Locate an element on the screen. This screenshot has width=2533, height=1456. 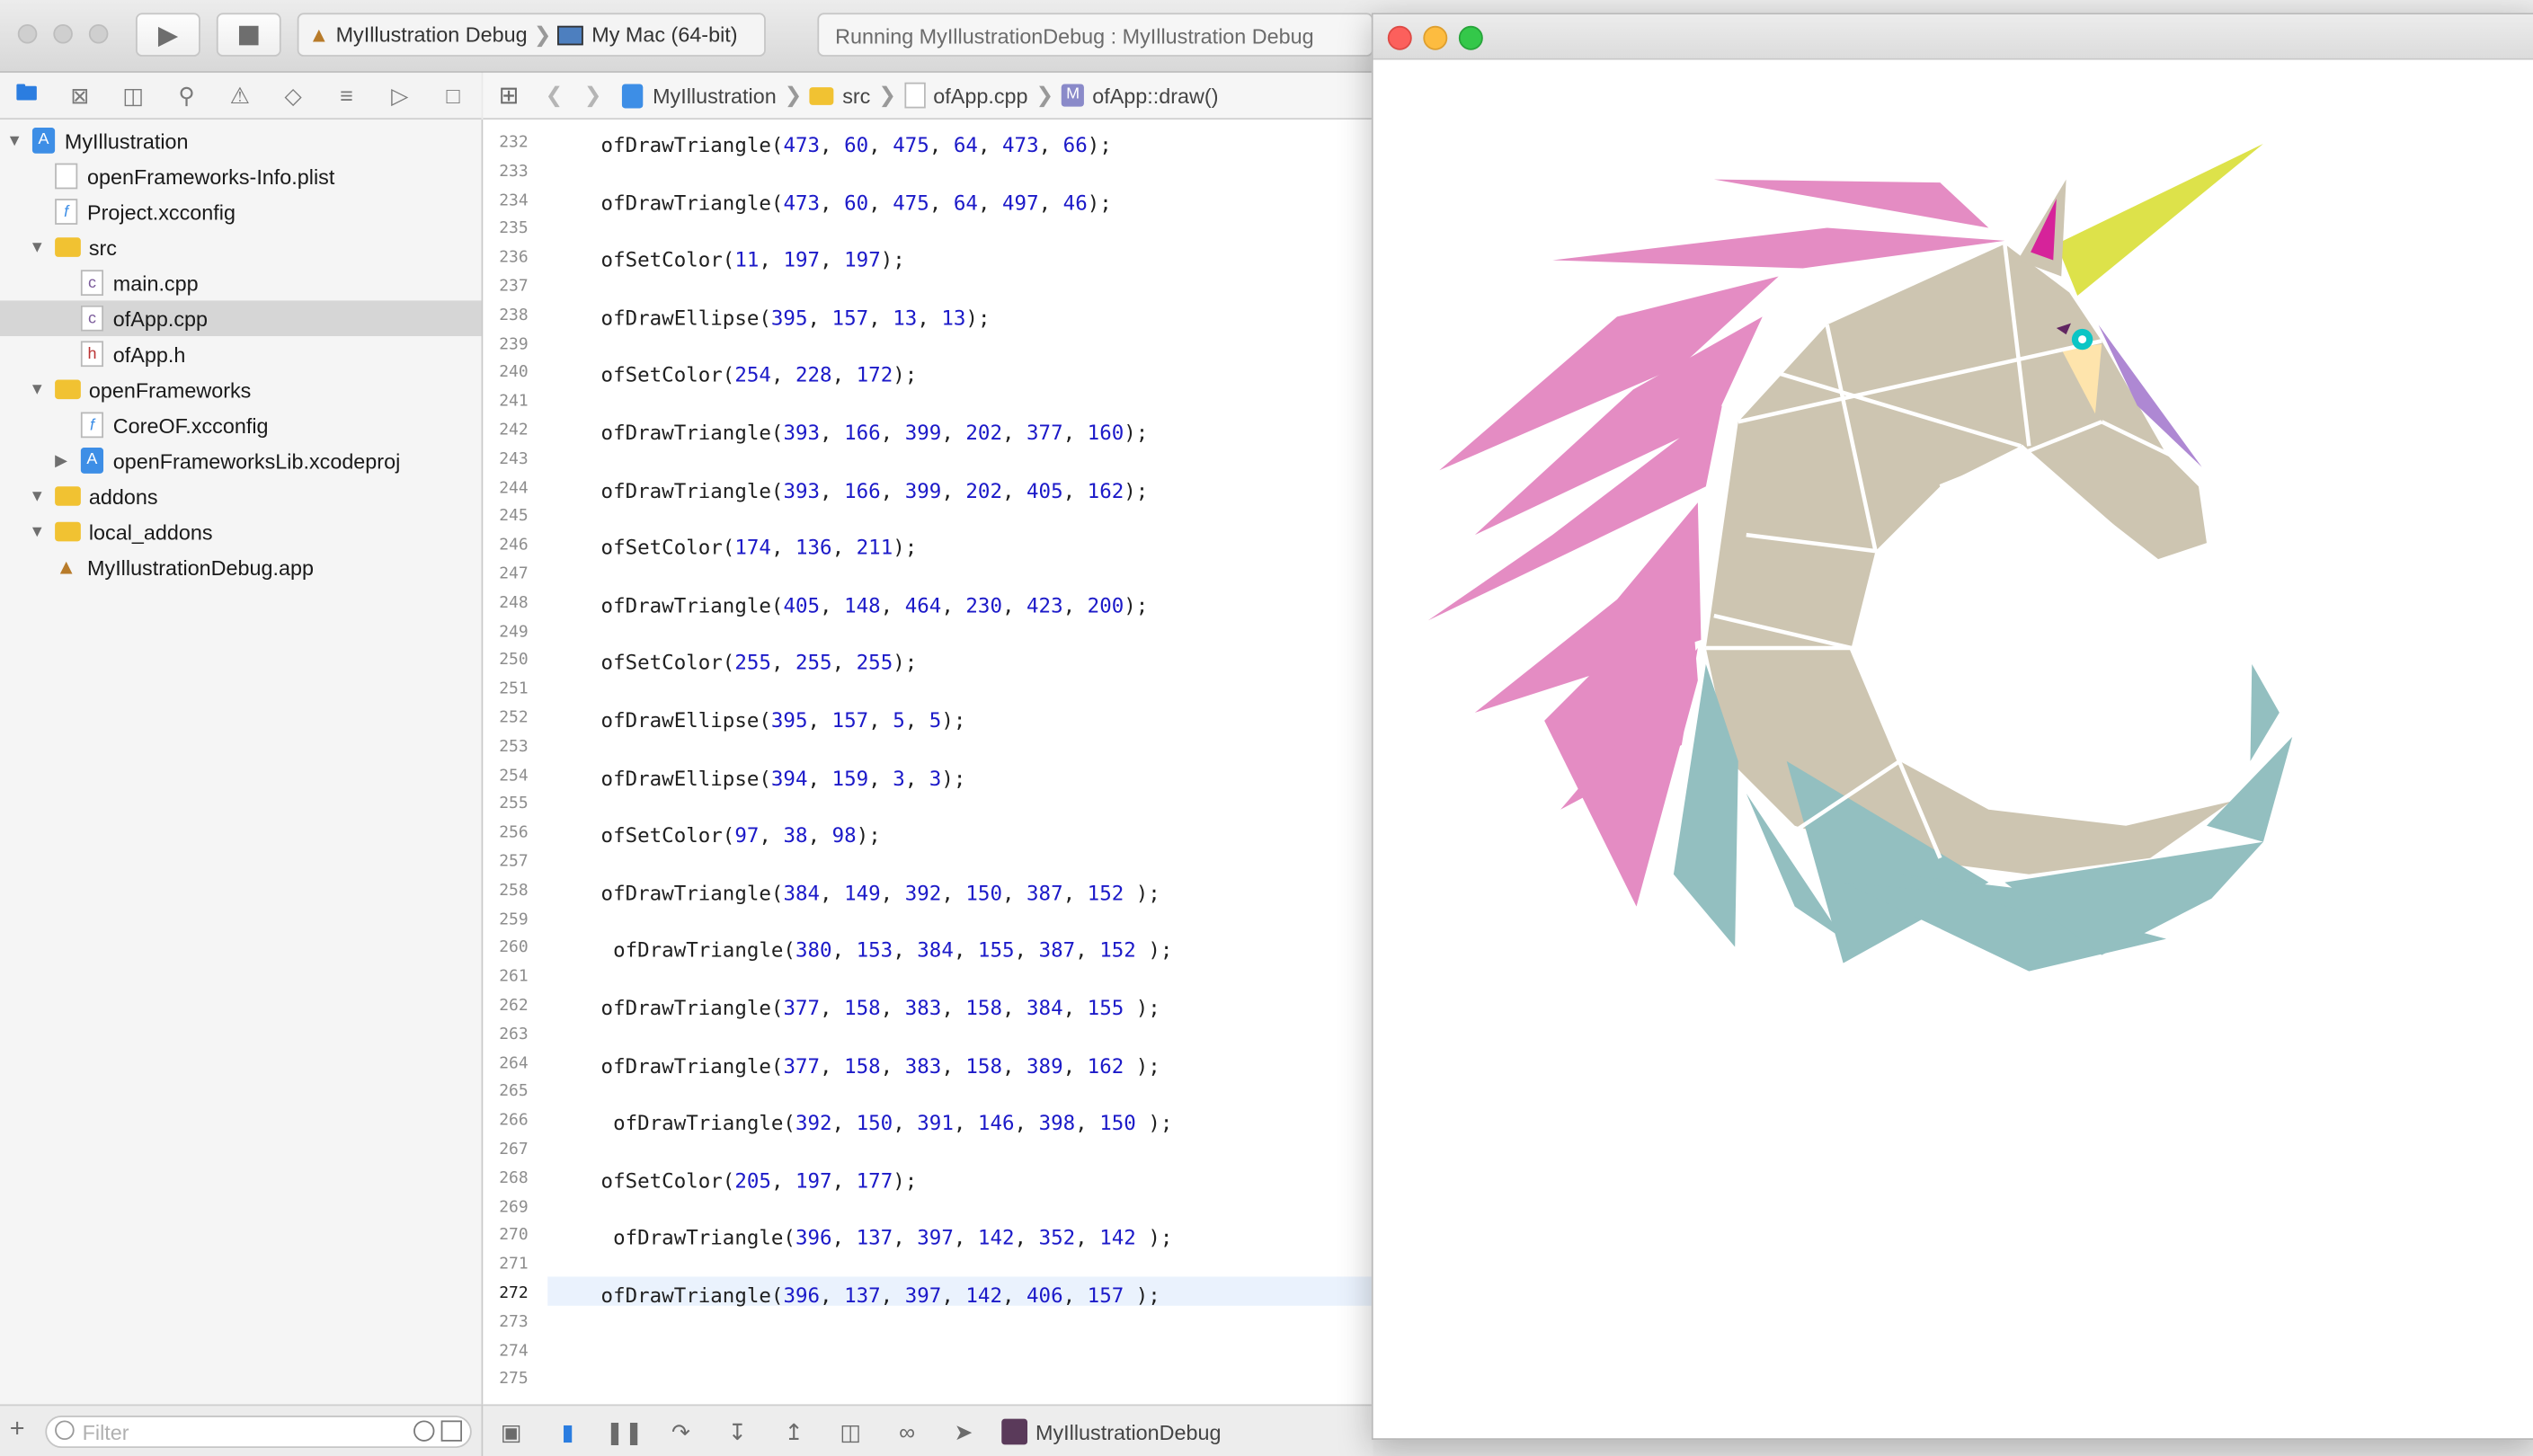
hide-debug-area-icon: ▣ is located at coordinates (511, 1432).